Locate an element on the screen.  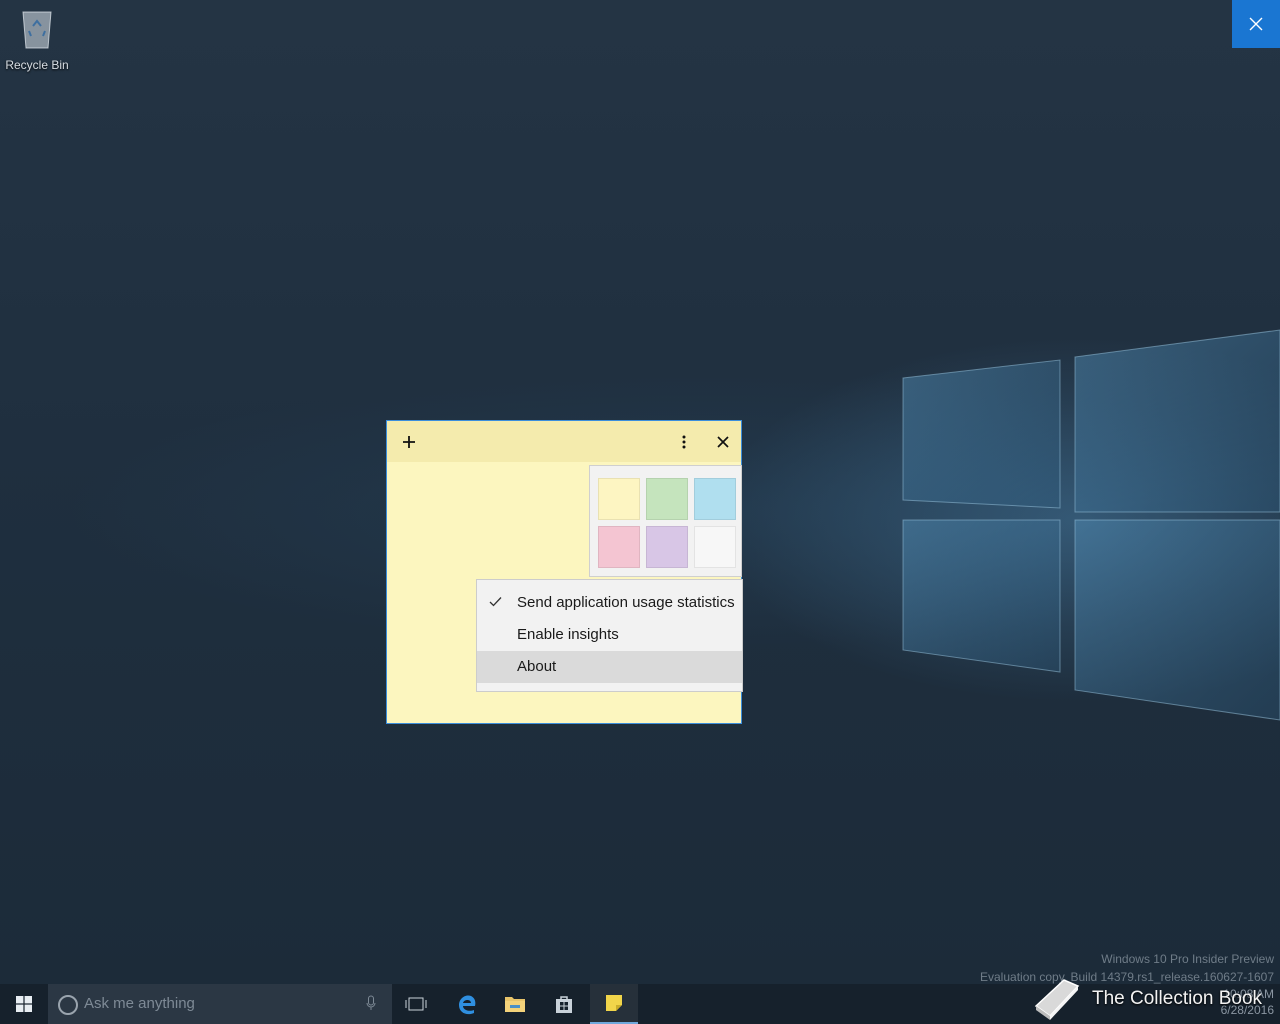
recycle-bin: Recycle Bin is located at coordinates (37, 39).